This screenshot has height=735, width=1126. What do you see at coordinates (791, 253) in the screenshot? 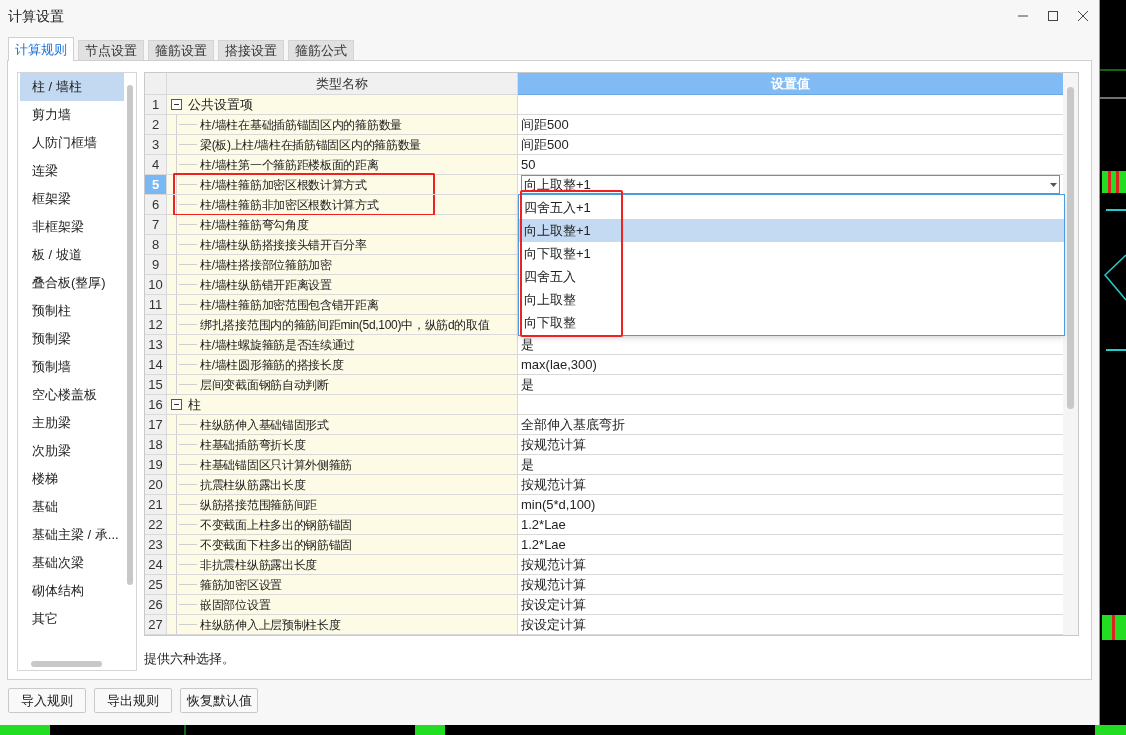
I see `dropdown-option: 向下取整+1` at bounding box center [791, 253].